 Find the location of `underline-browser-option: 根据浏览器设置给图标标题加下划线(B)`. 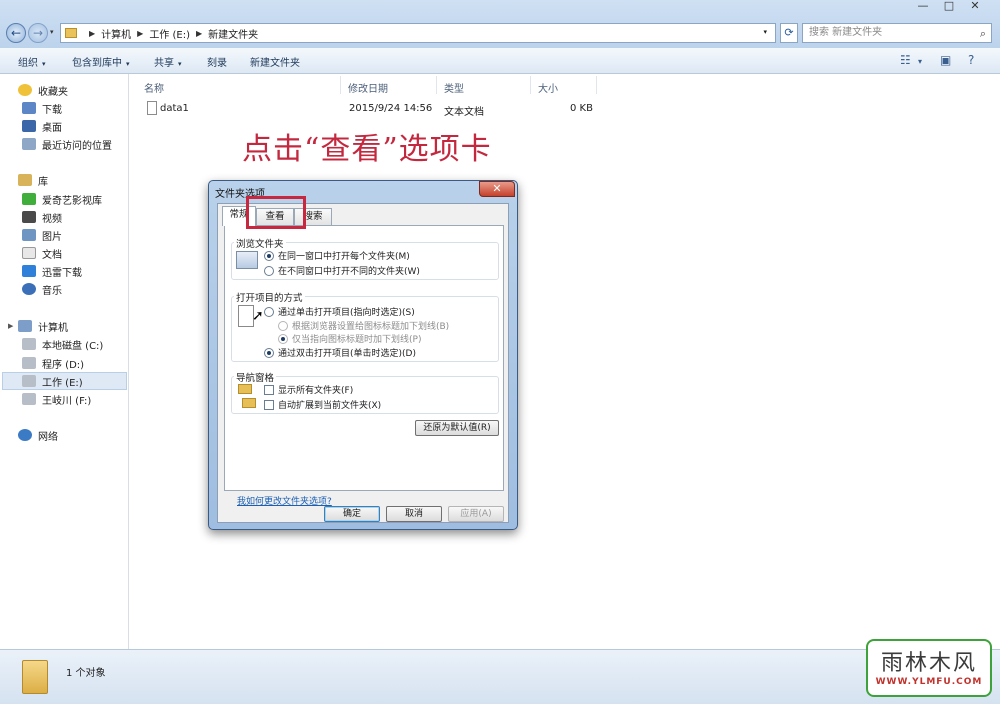

underline-browser-option: 根据浏览器设置给图标标题加下划线(B) is located at coordinates (363, 325).